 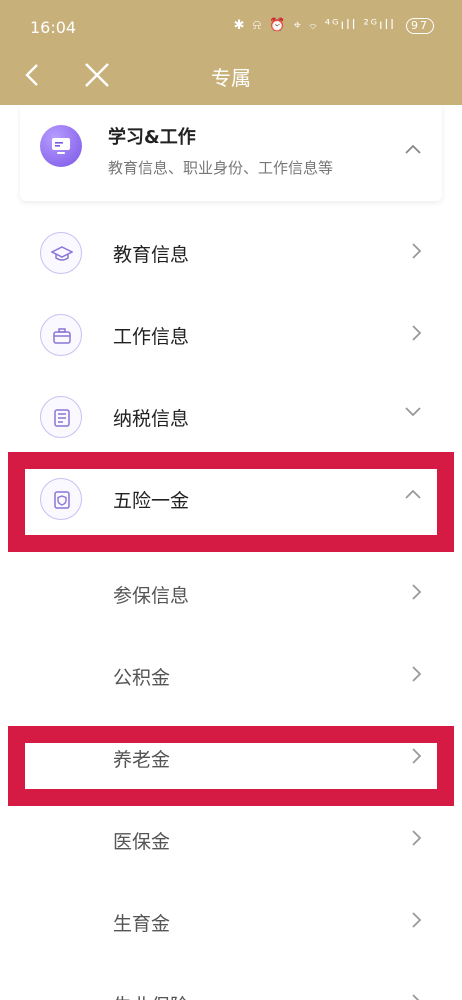 What do you see at coordinates (231, 758) in the screenshot?
I see `sub-item-pension: 养老金` at bounding box center [231, 758].